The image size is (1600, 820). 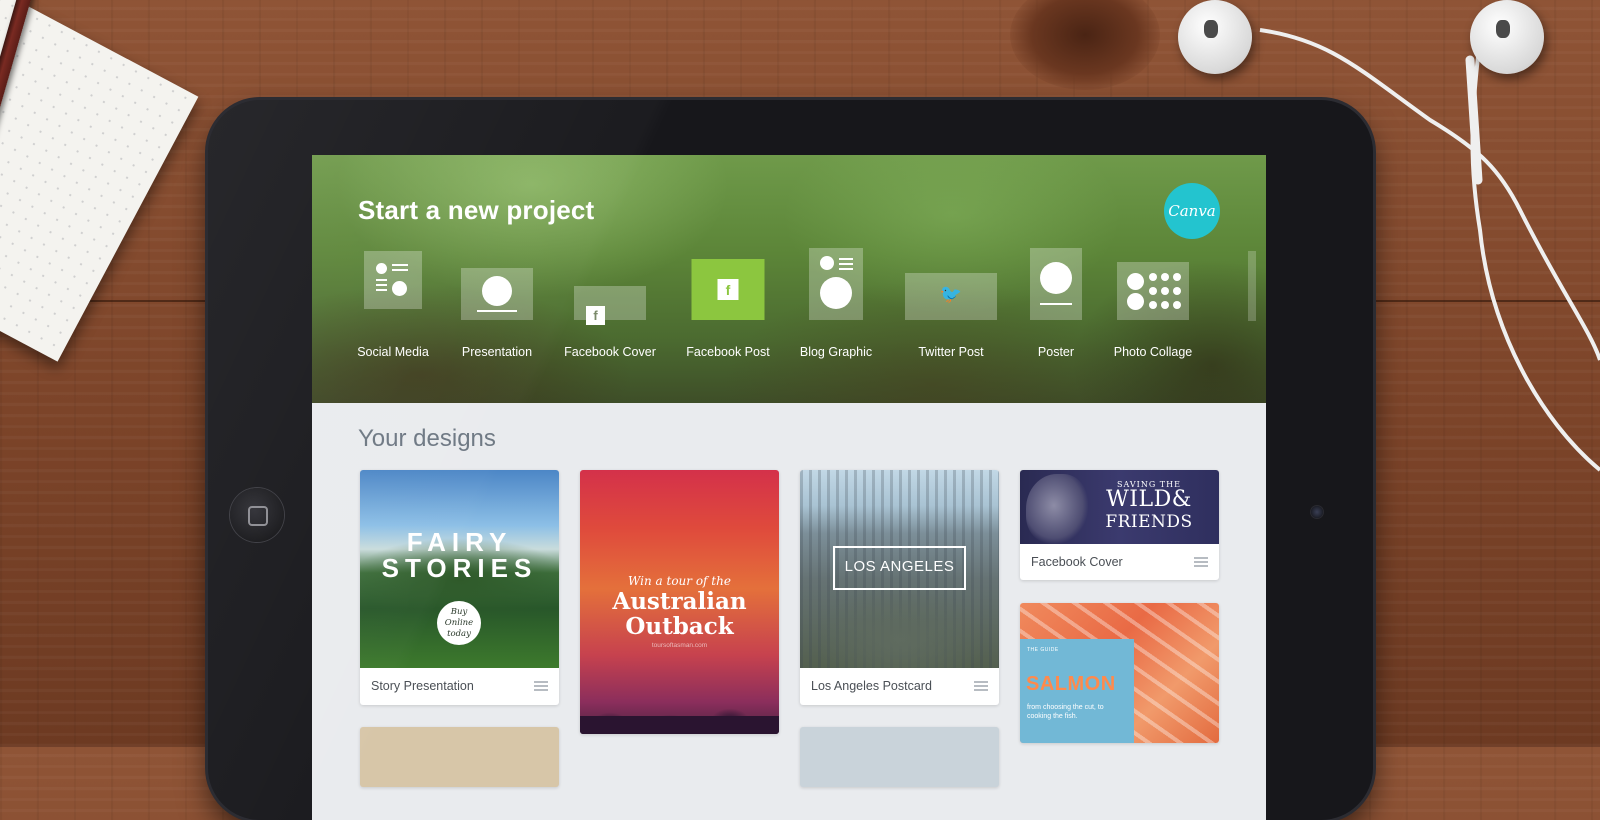 I want to click on project-type-social-media: Social Media, so click(x=393, y=303).